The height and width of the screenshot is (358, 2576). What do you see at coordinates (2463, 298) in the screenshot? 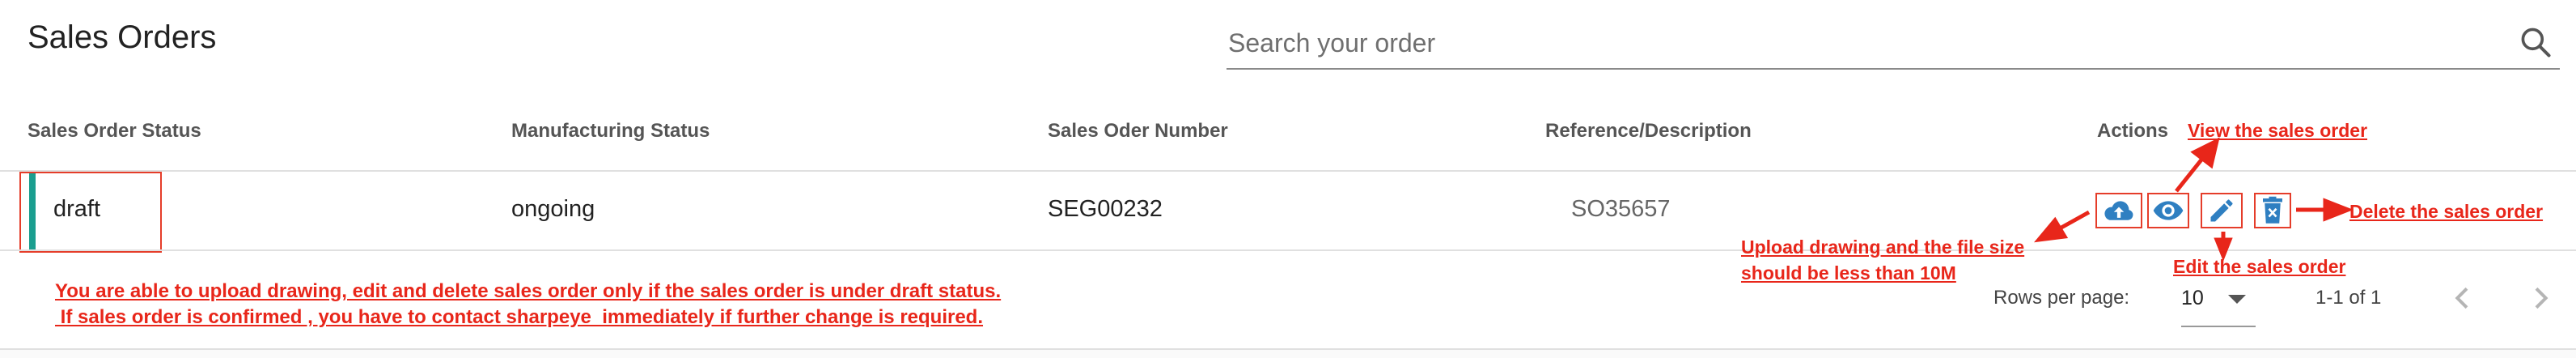
I see `chevron-left-icon` at bounding box center [2463, 298].